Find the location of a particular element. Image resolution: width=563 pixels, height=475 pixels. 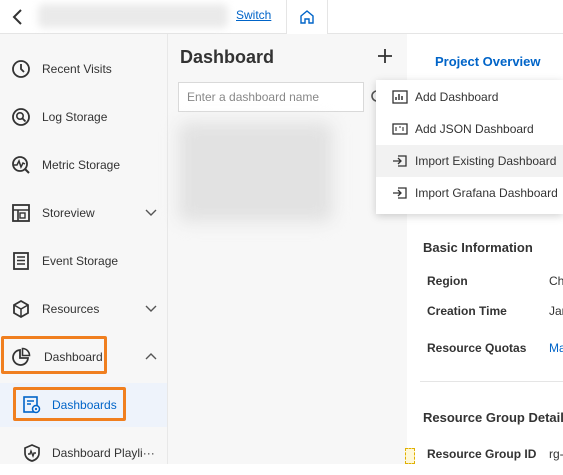

playlist-shield-icon is located at coordinates (32, 453).